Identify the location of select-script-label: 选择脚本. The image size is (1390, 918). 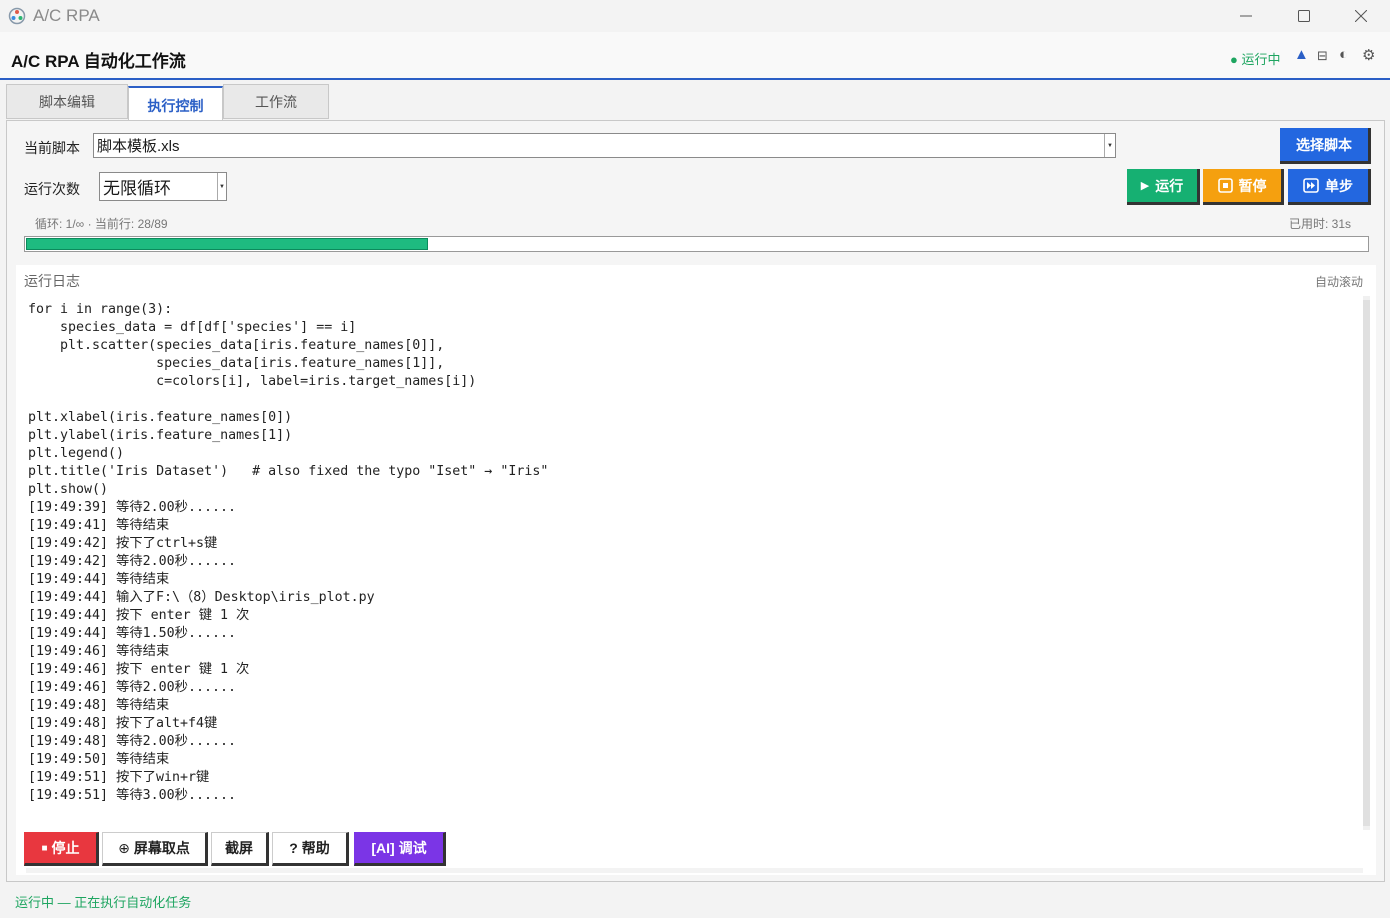
(1324, 144).